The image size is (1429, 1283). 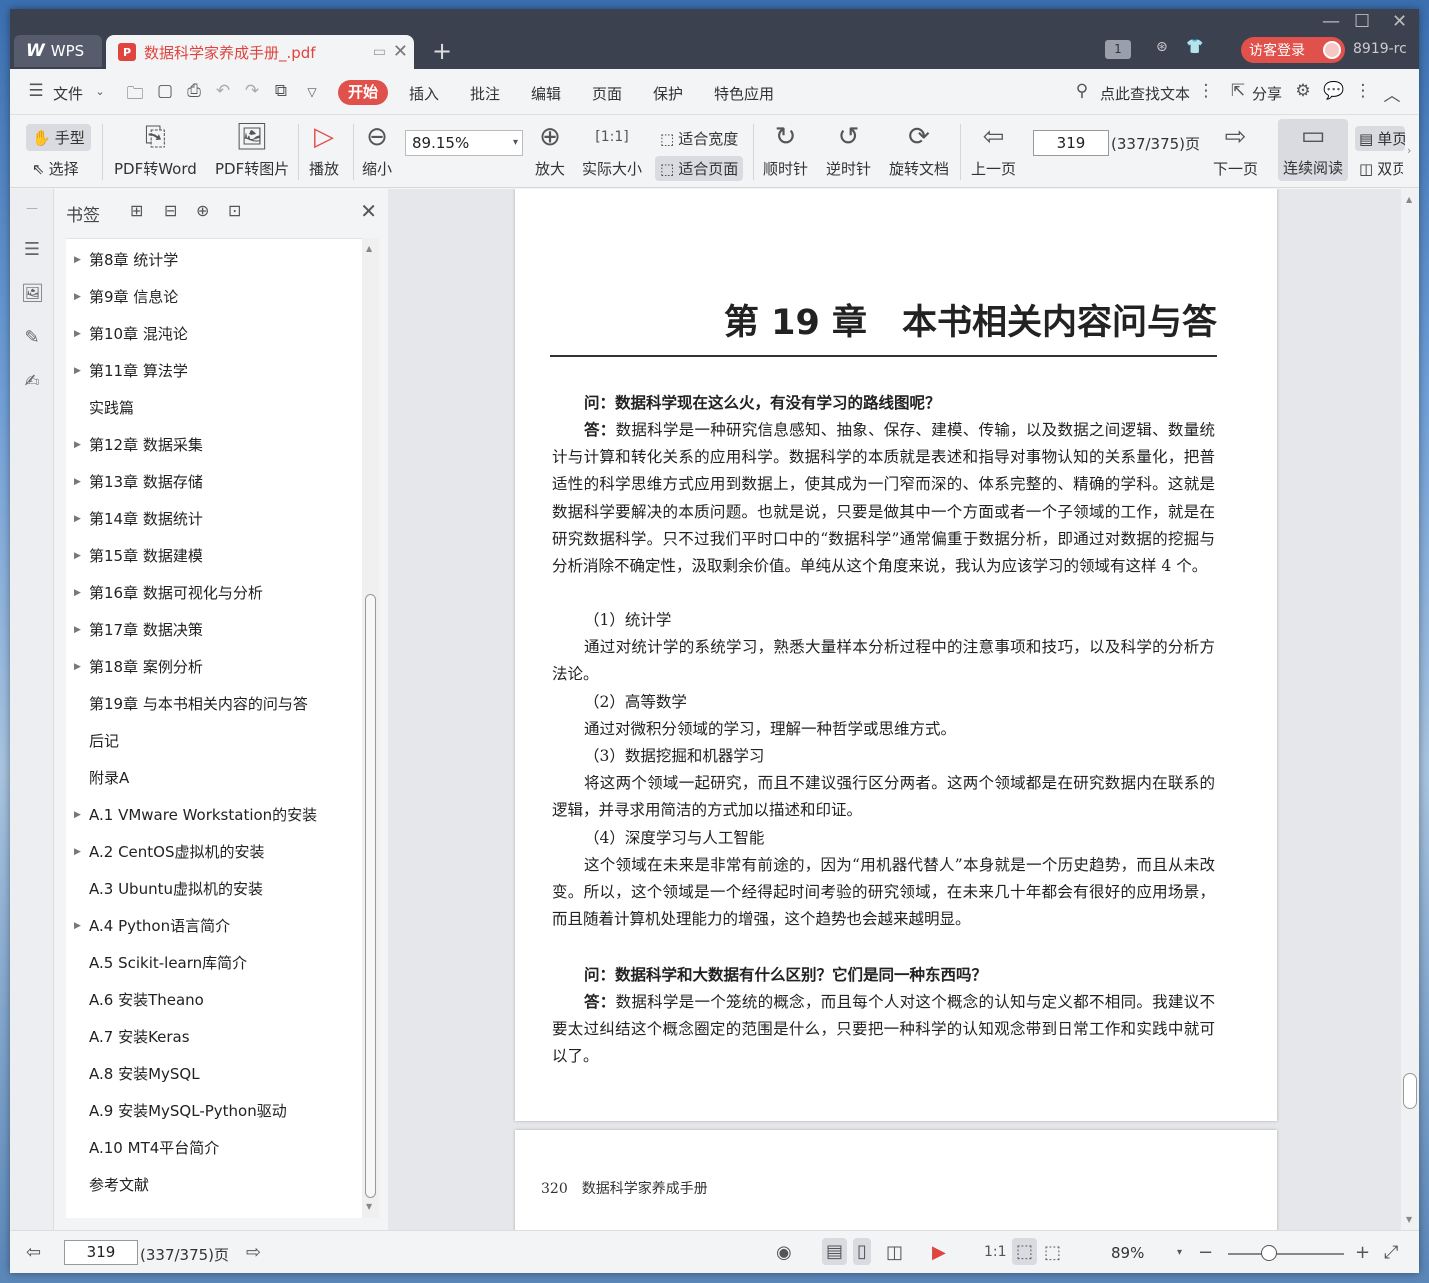 What do you see at coordinates (379, 52) in the screenshot?
I see `pin-icon: ▭` at bounding box center [379, 52].